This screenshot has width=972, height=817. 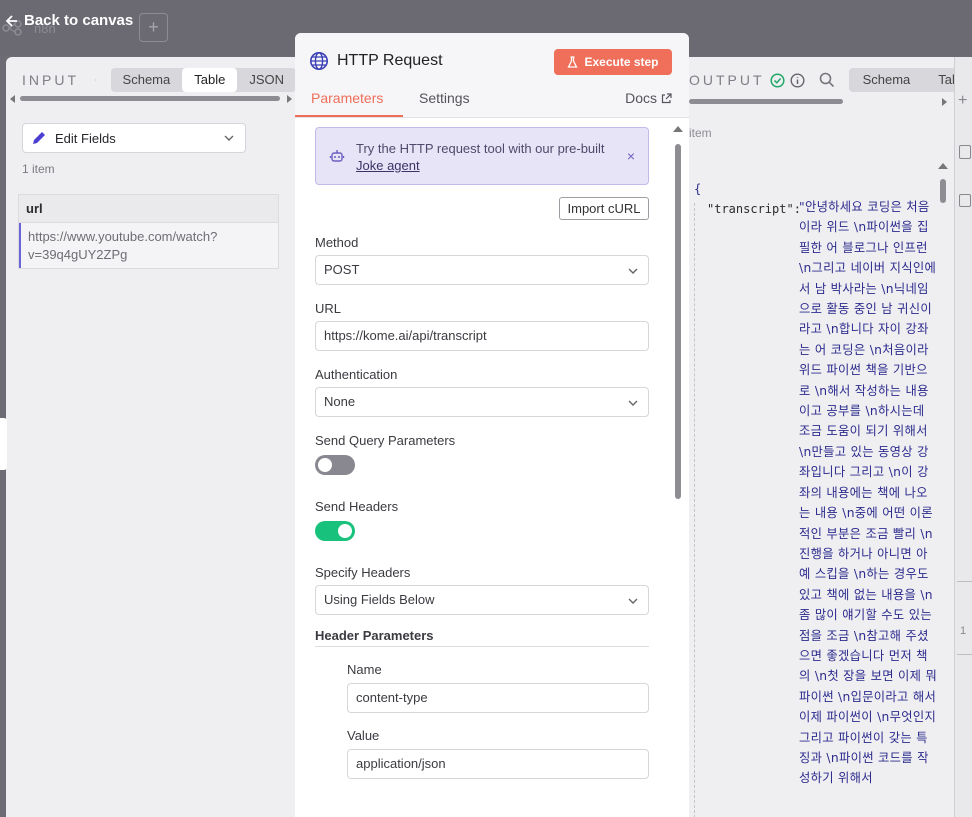 I want to click on header-value-value: application/json, so click(x=401, y=763).